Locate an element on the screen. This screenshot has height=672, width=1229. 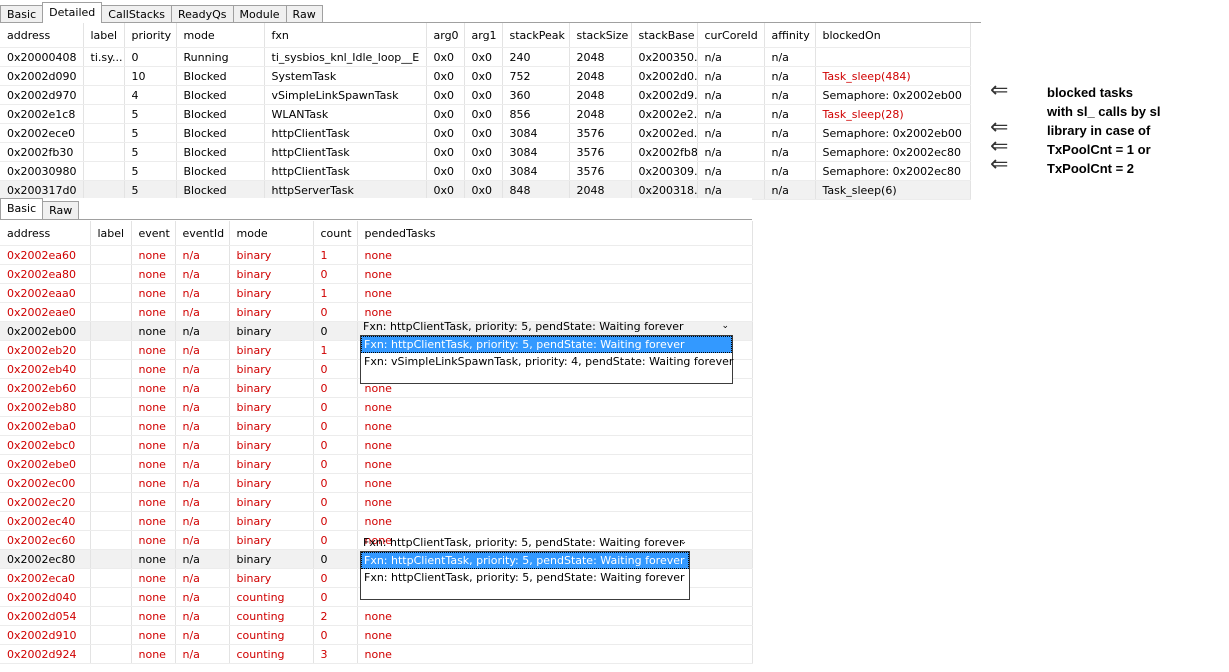
table-row: 0x2002ea80 none n/a binary 0 none is located at coordinates (376, 274).